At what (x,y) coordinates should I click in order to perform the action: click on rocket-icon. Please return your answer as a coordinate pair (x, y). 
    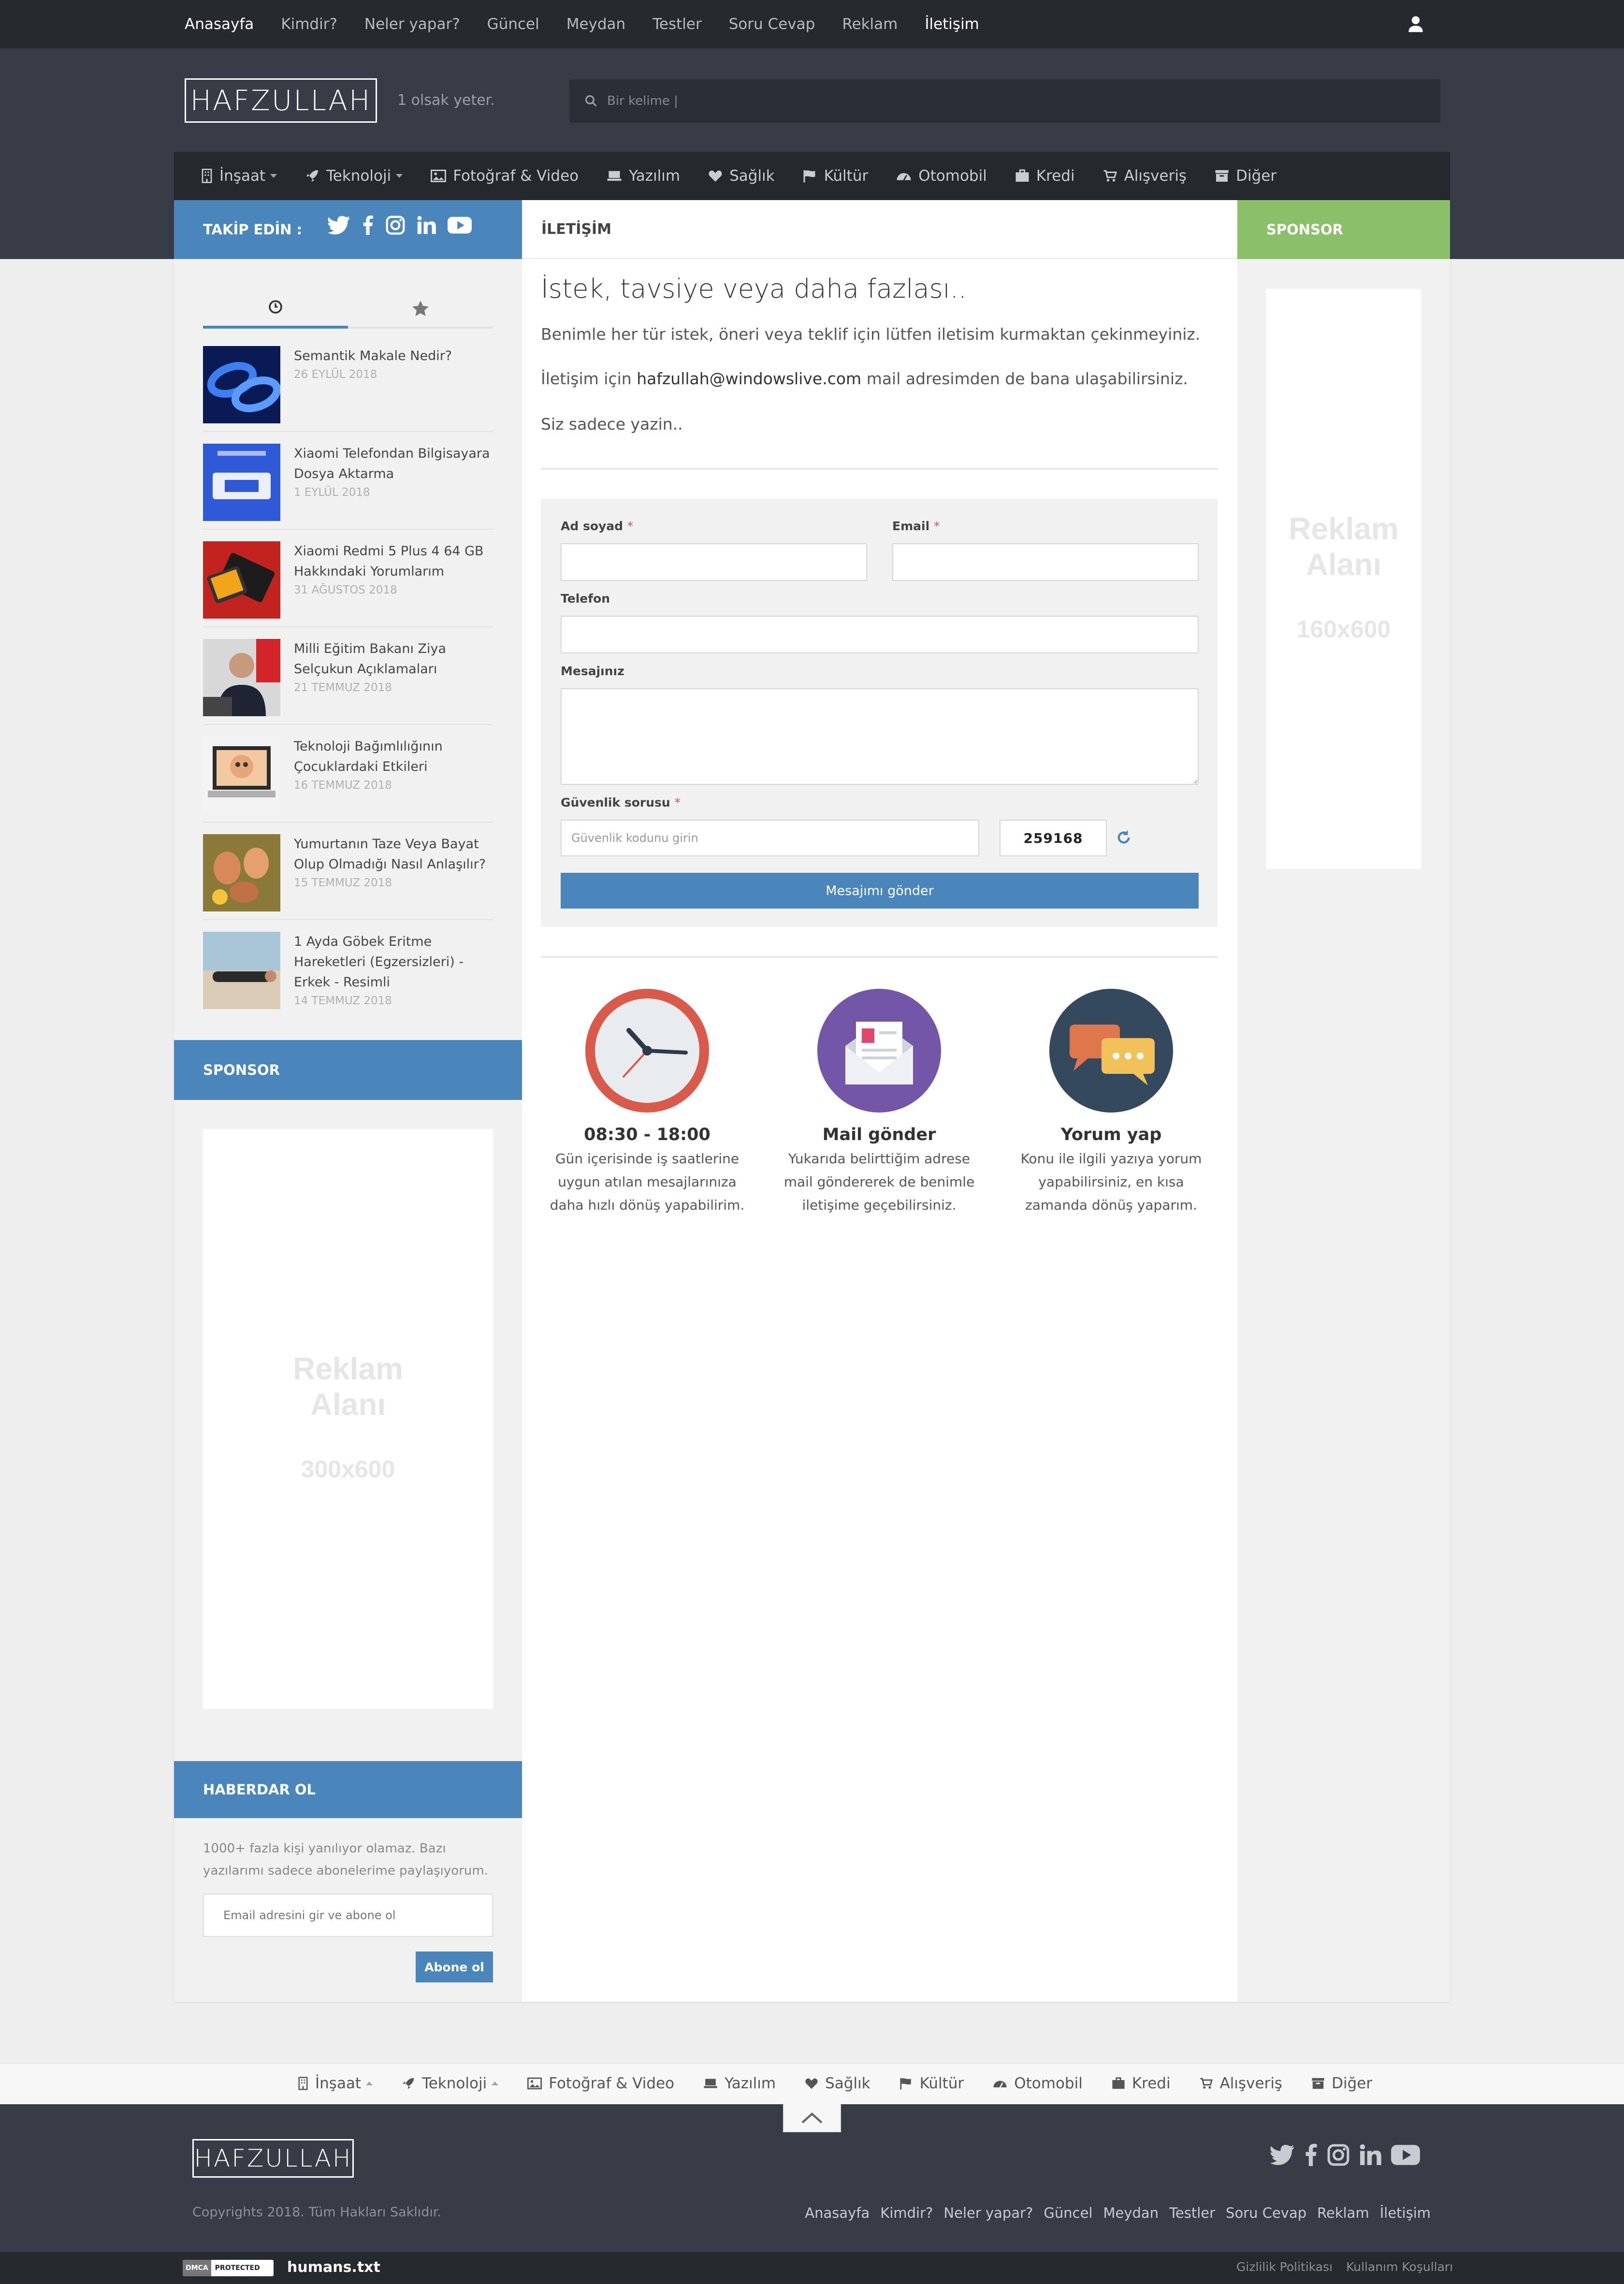
    Looking at the image, I should click on (408, 2083).